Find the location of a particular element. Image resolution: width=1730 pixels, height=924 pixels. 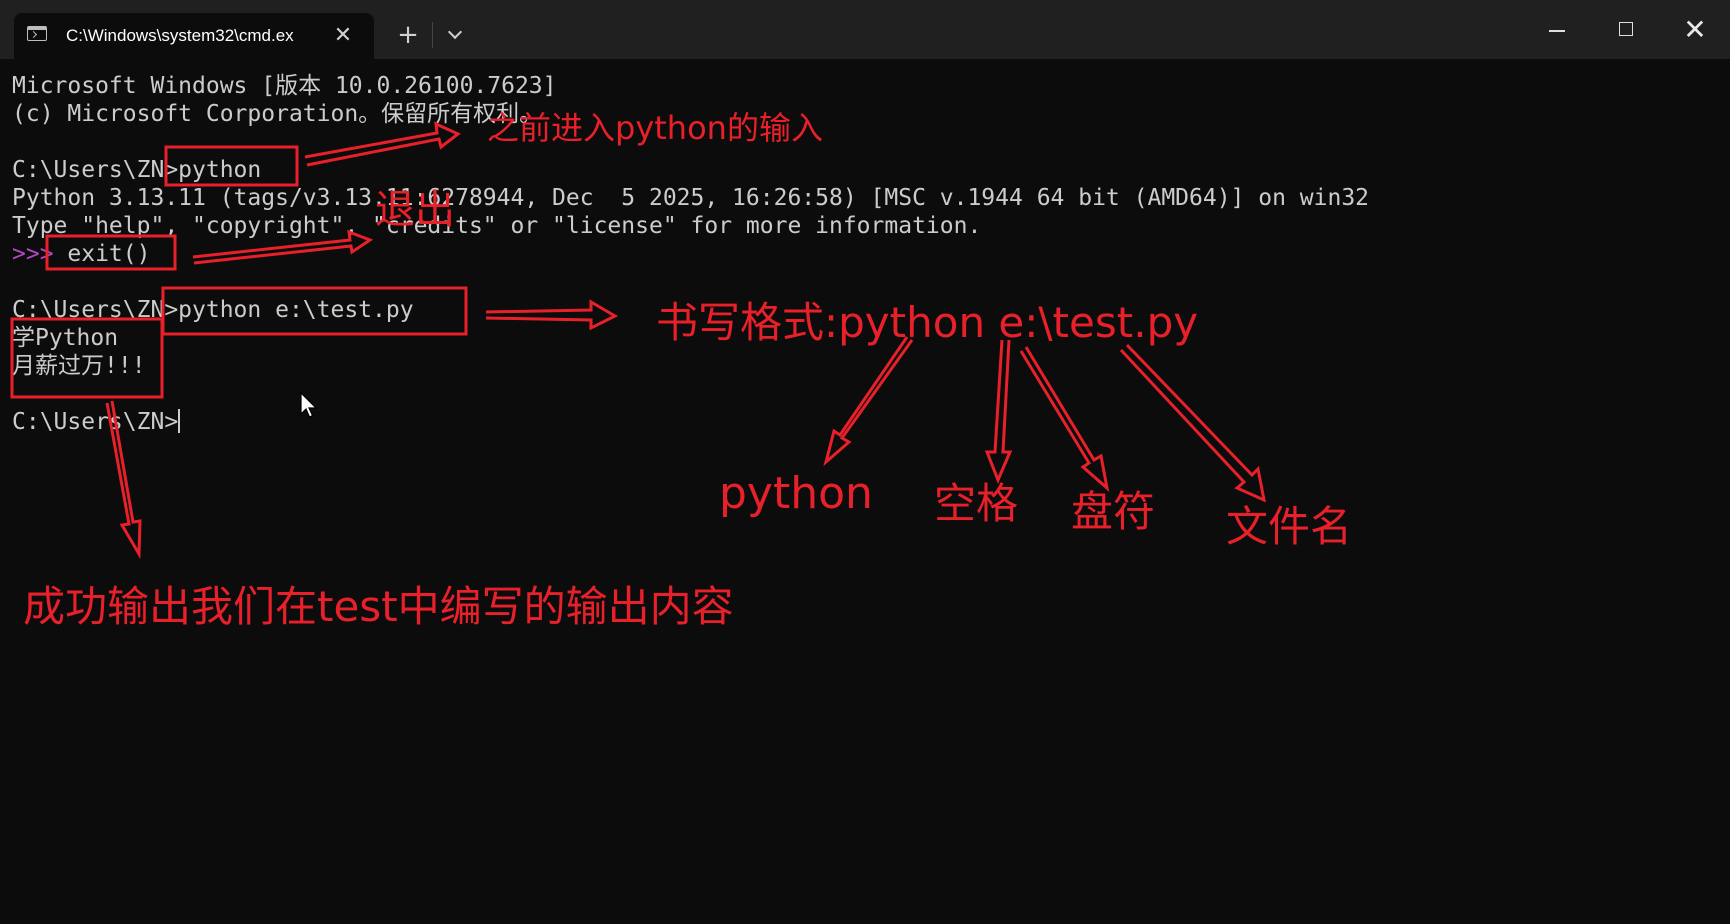

console-line: 月薪过万!!! is located at coordinates (79, 366).